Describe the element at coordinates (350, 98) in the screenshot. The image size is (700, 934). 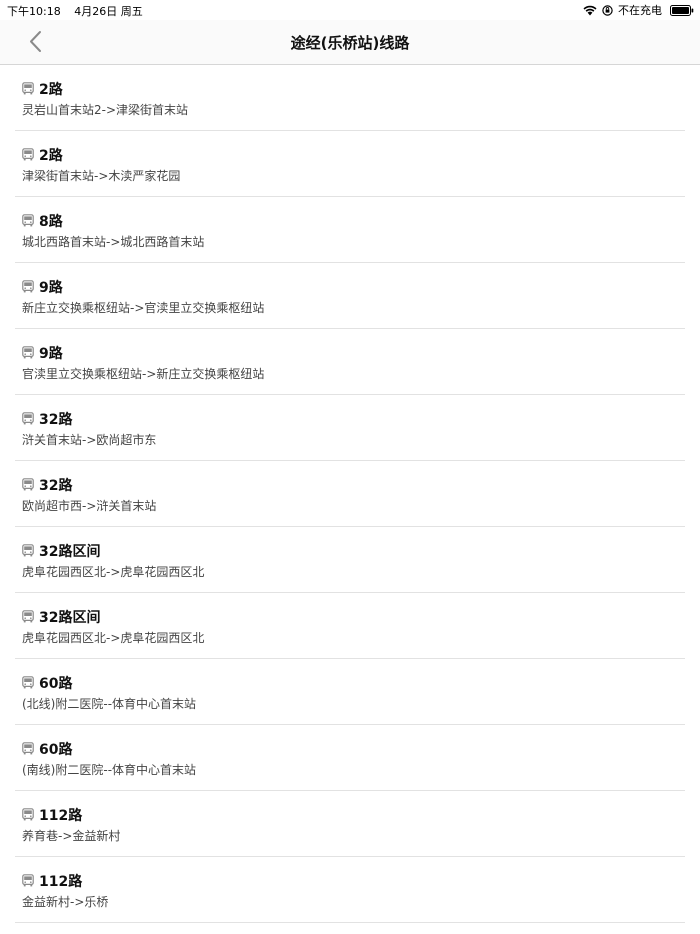
I see `list-item: 2路灵岩山首末站2->津梁街首末站` at that location.